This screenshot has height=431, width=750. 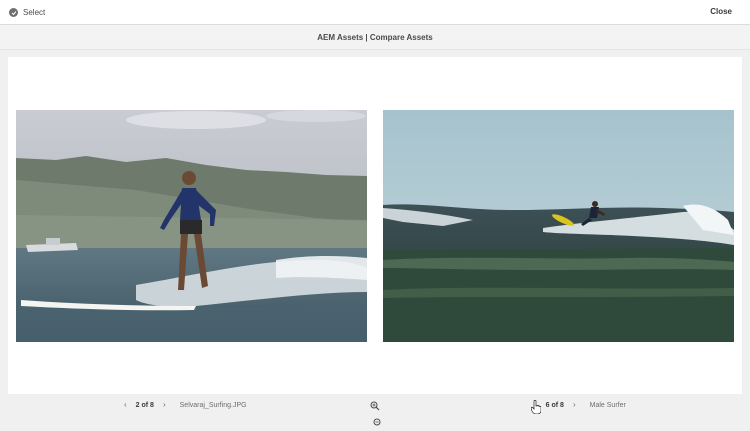 I want to click on hand-pointer-icon, so click(x=536, y=409).